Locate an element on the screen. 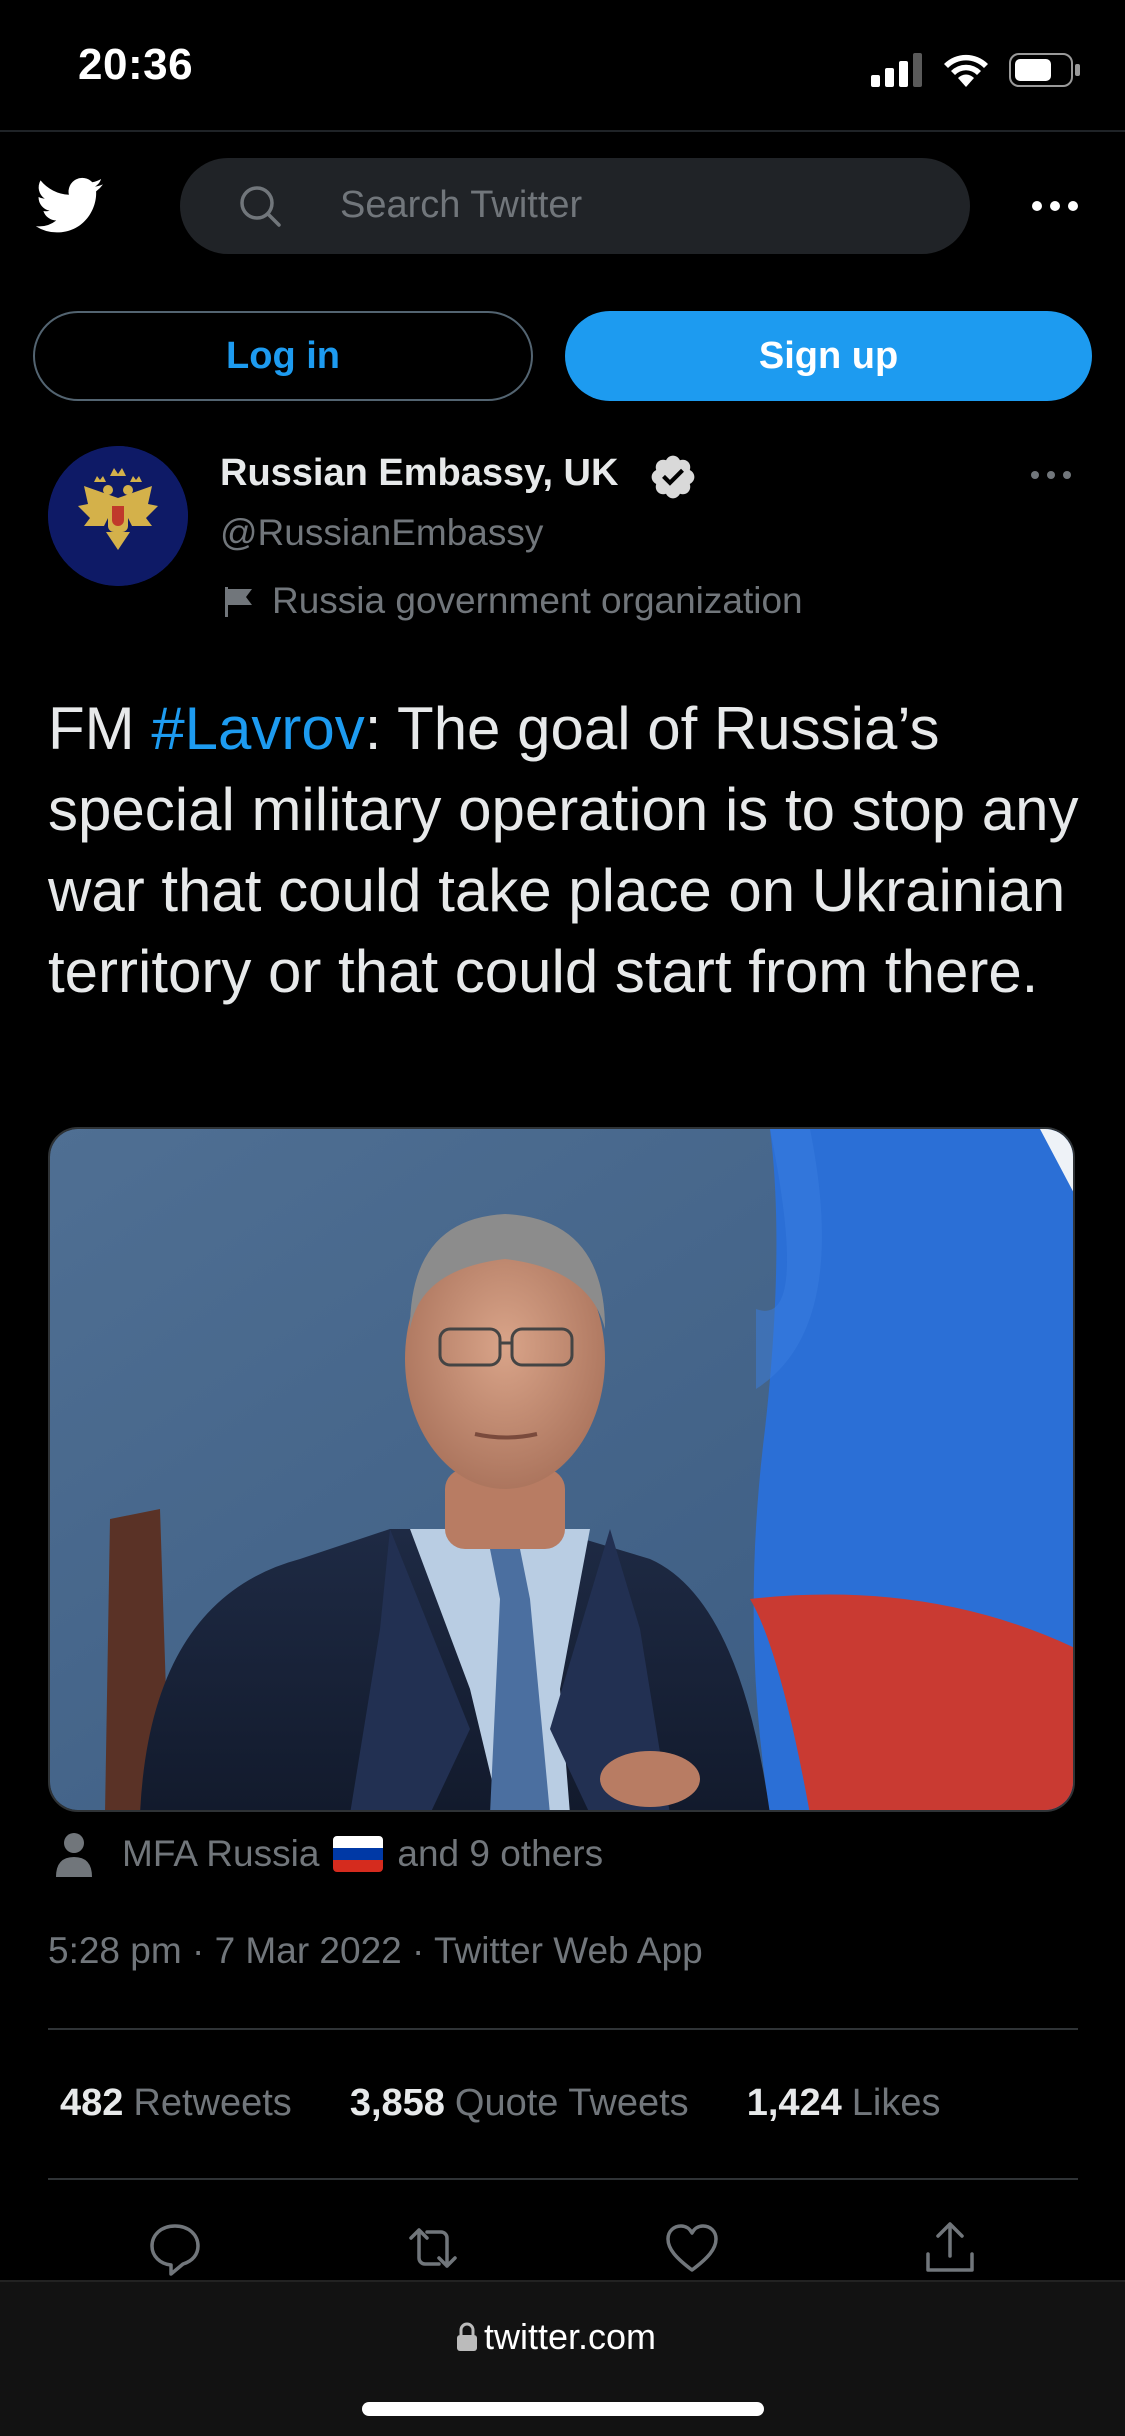 The height and width of the screenshot is (2436, 1125). likes-label: Likes is located at coordinates (896, 2103).